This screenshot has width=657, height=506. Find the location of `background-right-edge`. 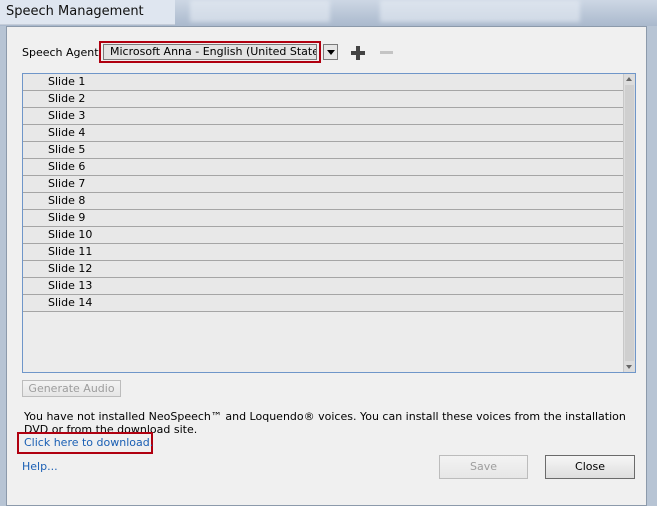

background-right-edge is located at coordinates (652, 266).